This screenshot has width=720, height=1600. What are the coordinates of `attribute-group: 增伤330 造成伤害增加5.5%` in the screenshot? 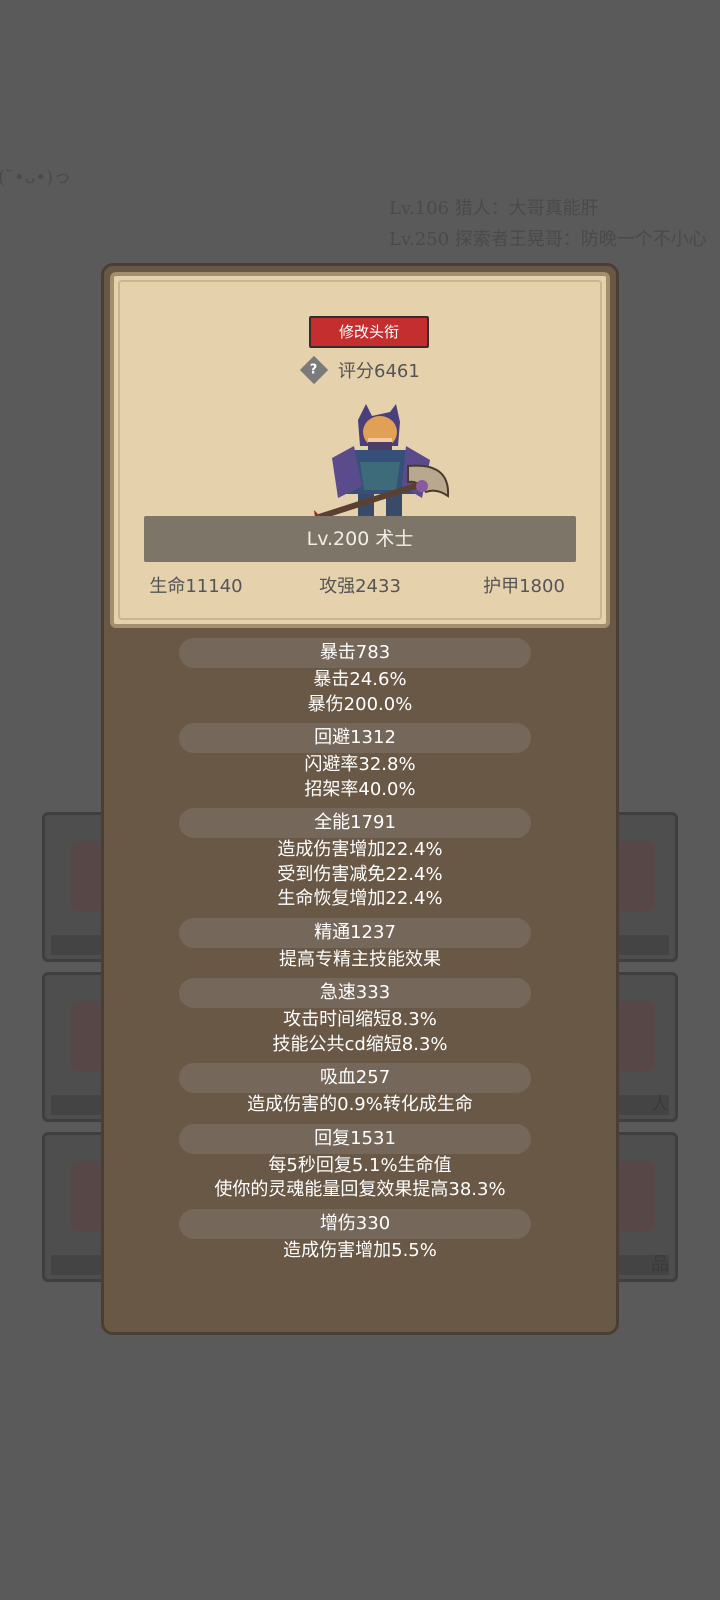 It's located at (360, 1236).